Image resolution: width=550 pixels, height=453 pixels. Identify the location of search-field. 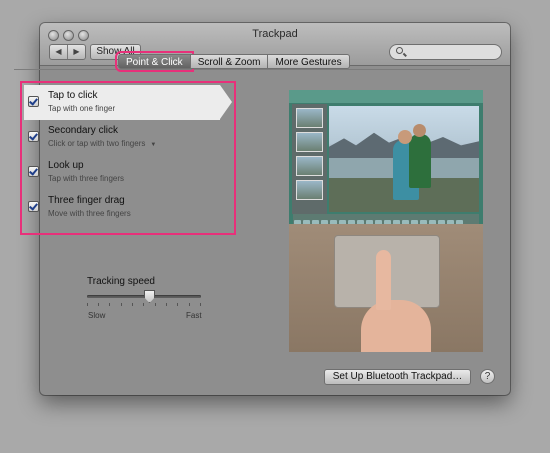
(445, 52).